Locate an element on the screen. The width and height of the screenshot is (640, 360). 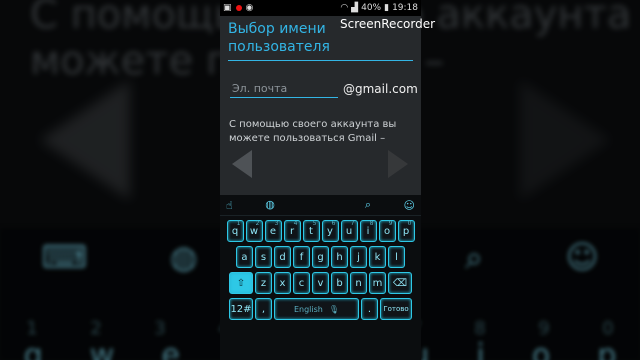
signal-icon: ▟ is located at coordinates (355, 8).